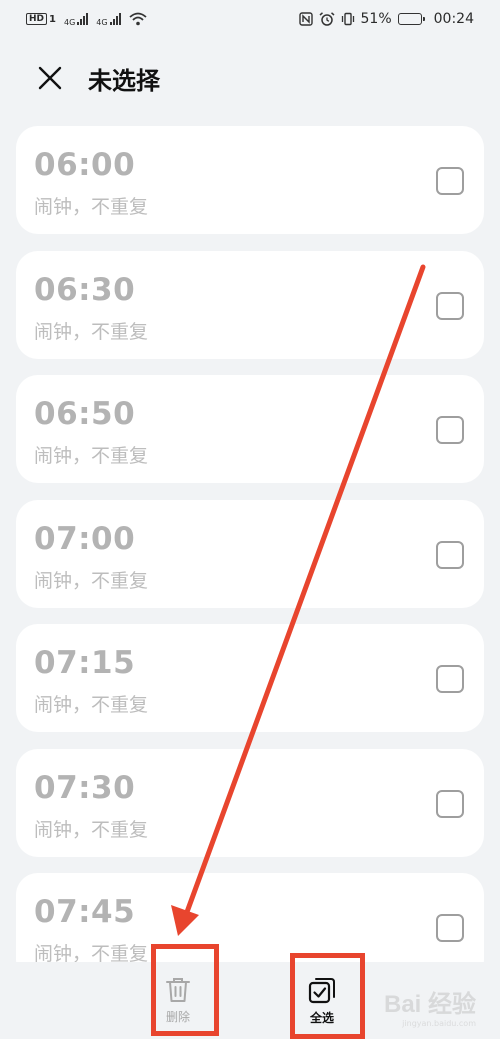  I want to click on watermark: Bai 经验 jingyan.baidu.com, so click(430, 1006).